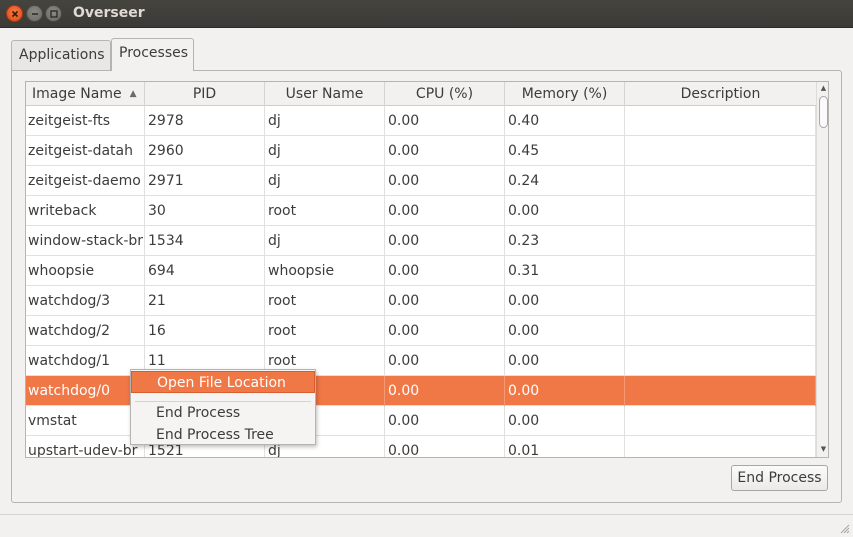 The image size is (853, 537). What do you see at coordinates (223, 413) in the screenshot?
I see `menu-item-end-process: End Process` at bounding box center [223, 413].